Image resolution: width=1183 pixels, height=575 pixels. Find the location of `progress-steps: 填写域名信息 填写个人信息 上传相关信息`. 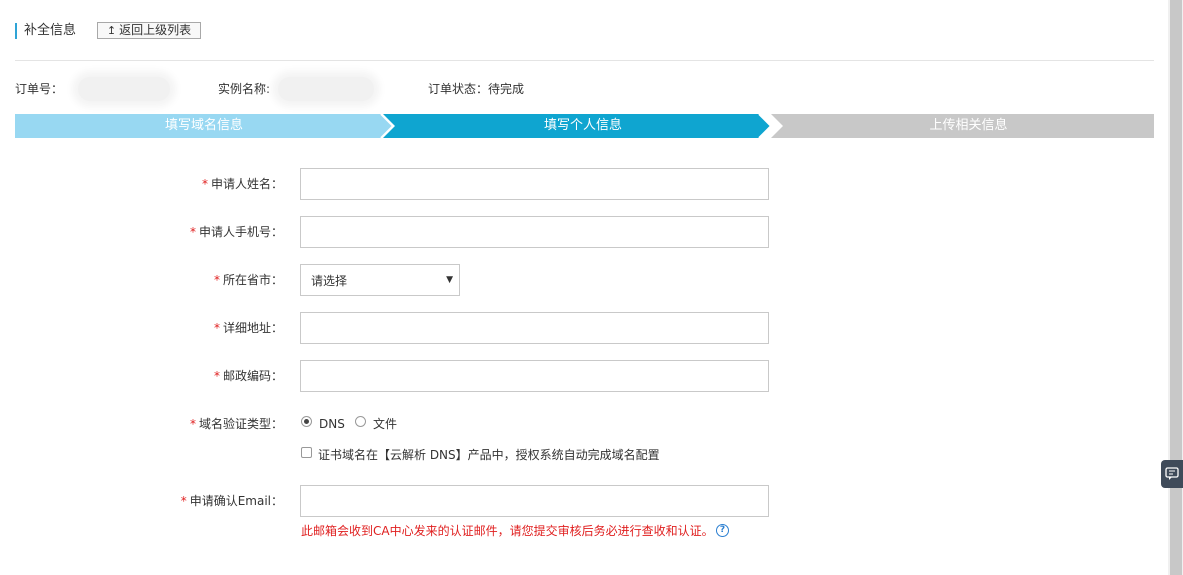

progress-steps: 填写域名信息 填写个人信息 上传相关信息 is located at coordinates (584, 126).